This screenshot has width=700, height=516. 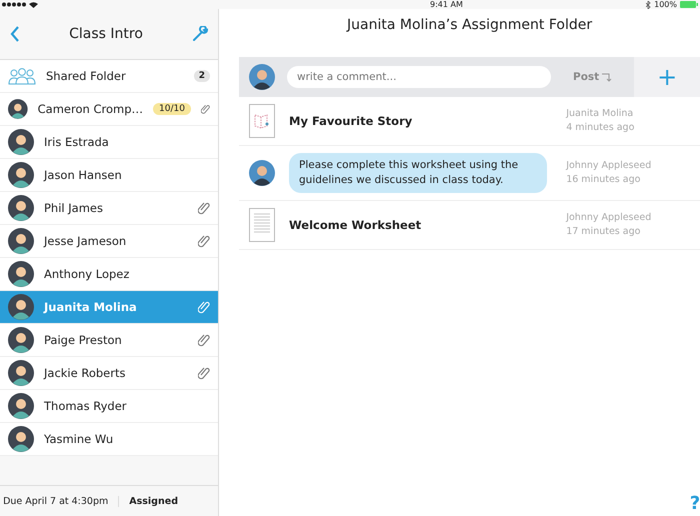 What do you see at coordinates (91, 307) in the screenshot?
I see `student-name: Juanita Molina` at bounding box center [91, 307].